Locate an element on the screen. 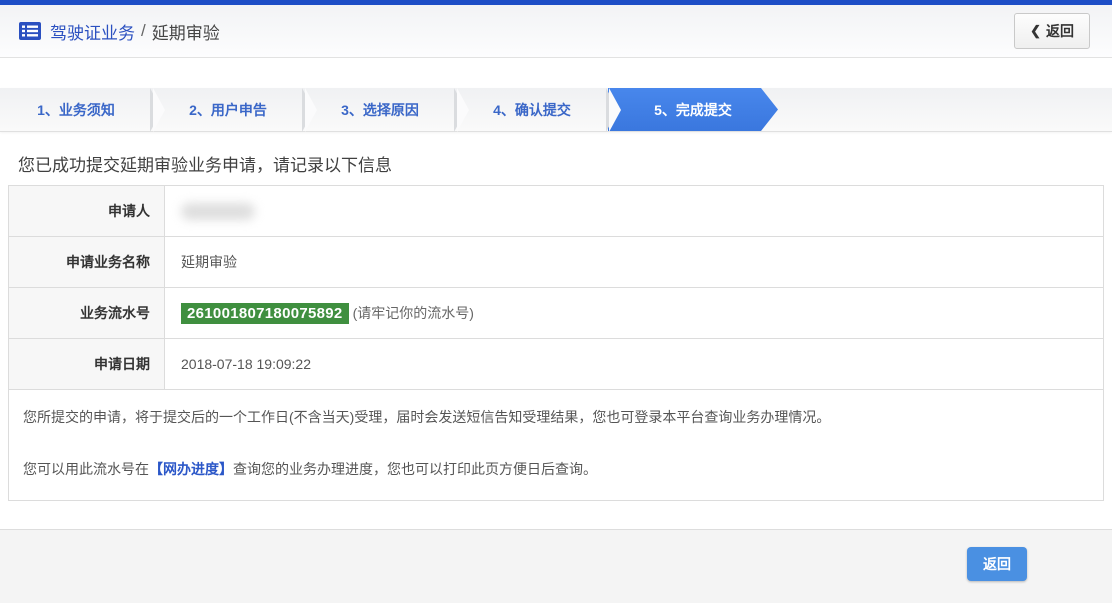 The width and height of the screenshot is (1112, 603). table-row-apply-date: 申请日期 2018-07-18 19:09:22 is located at coordinates (556, 364).